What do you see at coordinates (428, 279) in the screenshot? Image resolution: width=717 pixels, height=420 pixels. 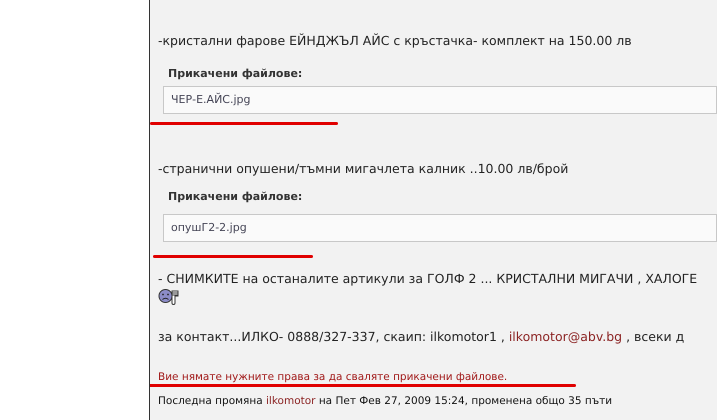 I see `post-text: - СНИМКИТЕ на останалите артикули за ГОЛФ 2 ... КРИСТАЛНИ МИГАЧИ , ХАЛОГЕ` at bounding box center [428, 279].